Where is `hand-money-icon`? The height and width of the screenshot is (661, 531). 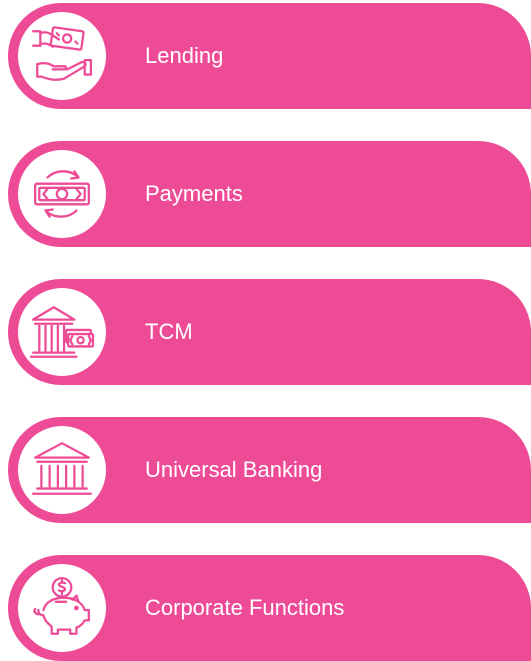
hand-money-icon is located at coordinates (62, 53).